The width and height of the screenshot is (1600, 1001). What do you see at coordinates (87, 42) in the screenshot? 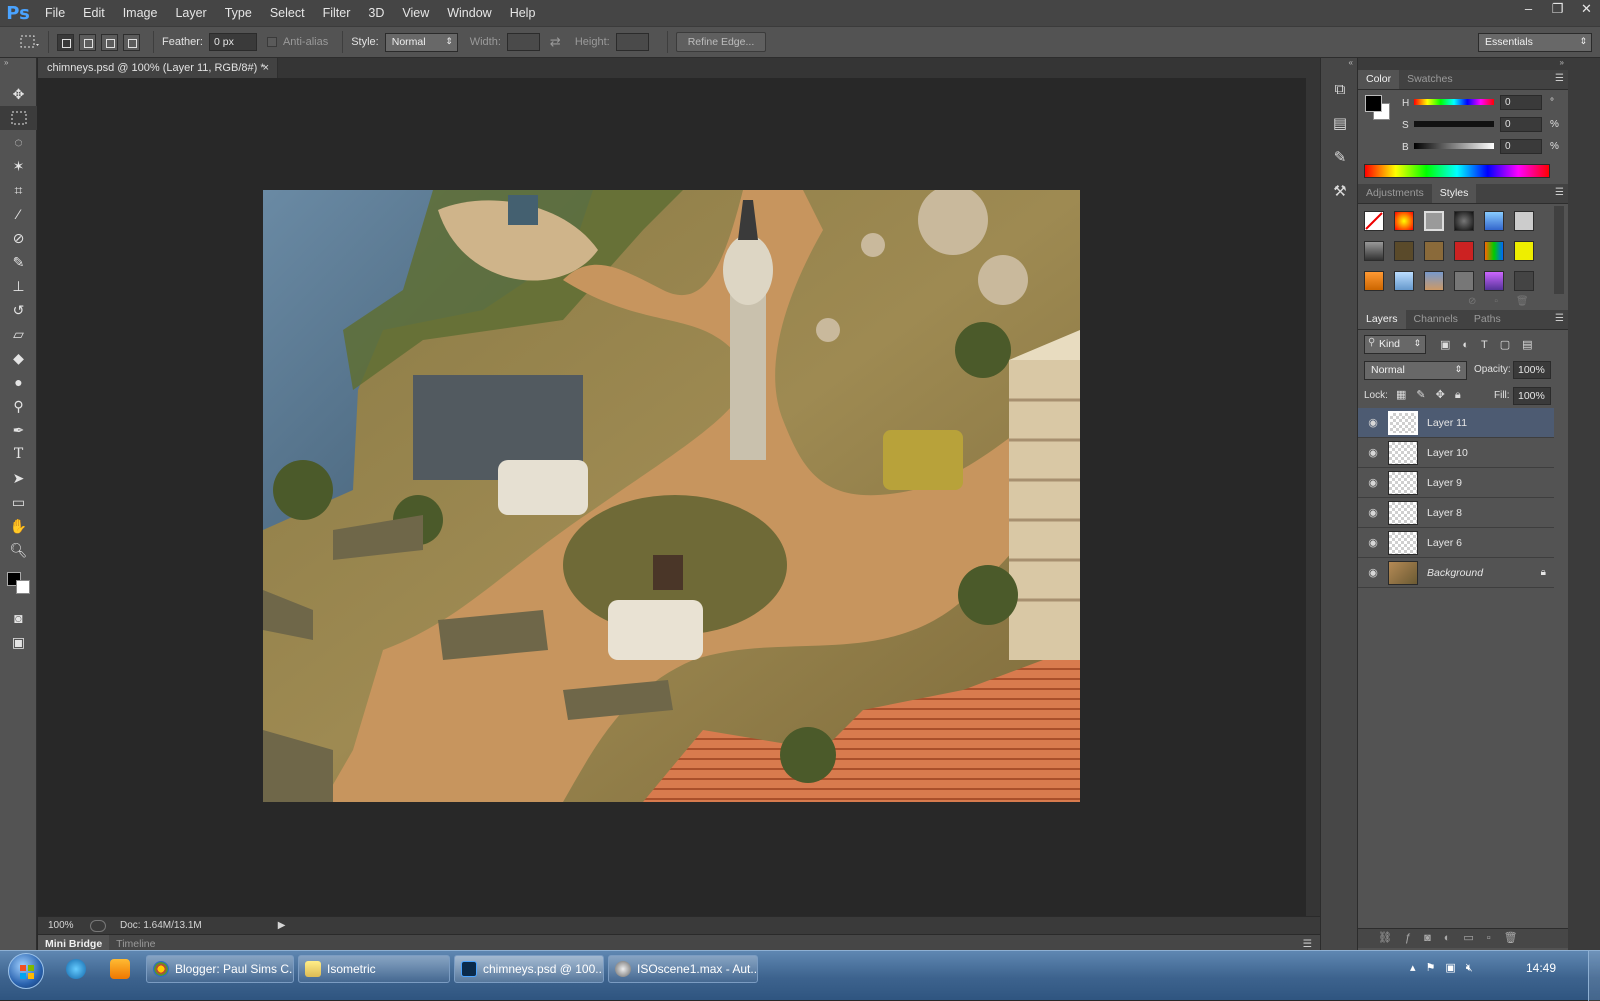
I see `add-to-selection-button` at bounding box center [87, 42].